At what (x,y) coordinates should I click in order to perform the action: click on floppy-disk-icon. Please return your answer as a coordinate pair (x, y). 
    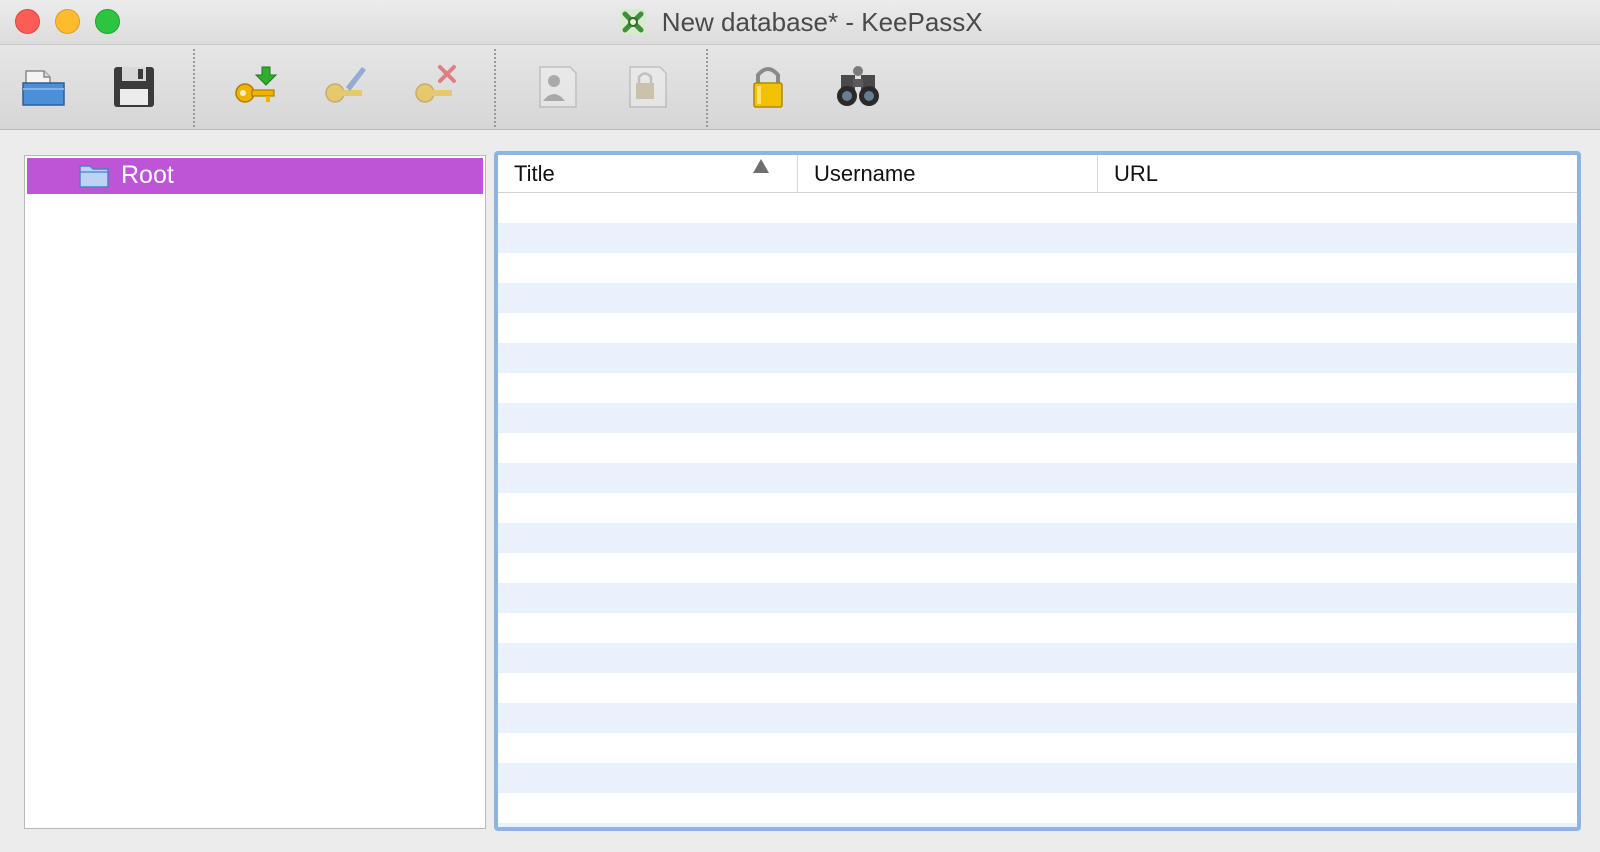
    Looking at the image, I should click on (135, 86).